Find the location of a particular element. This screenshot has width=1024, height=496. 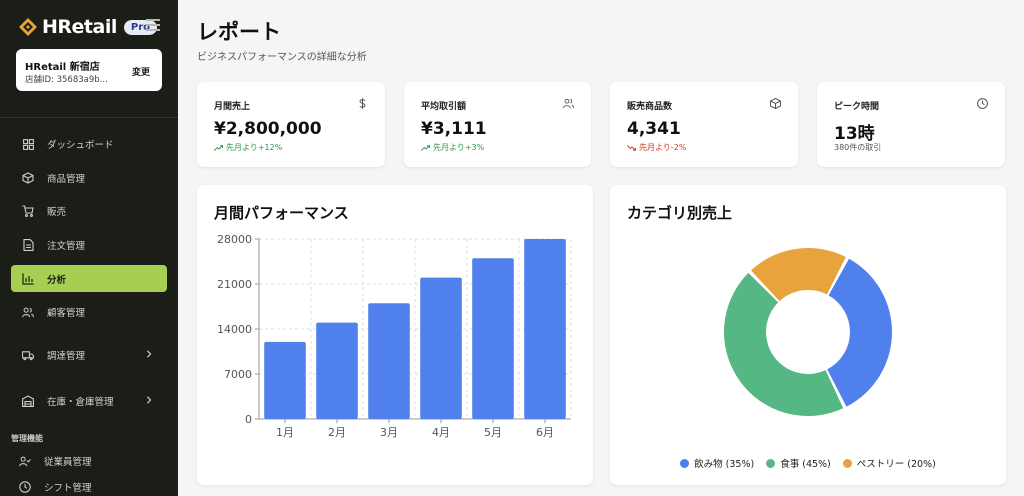

bar-chart-icon is located at coordinates (28, 279).